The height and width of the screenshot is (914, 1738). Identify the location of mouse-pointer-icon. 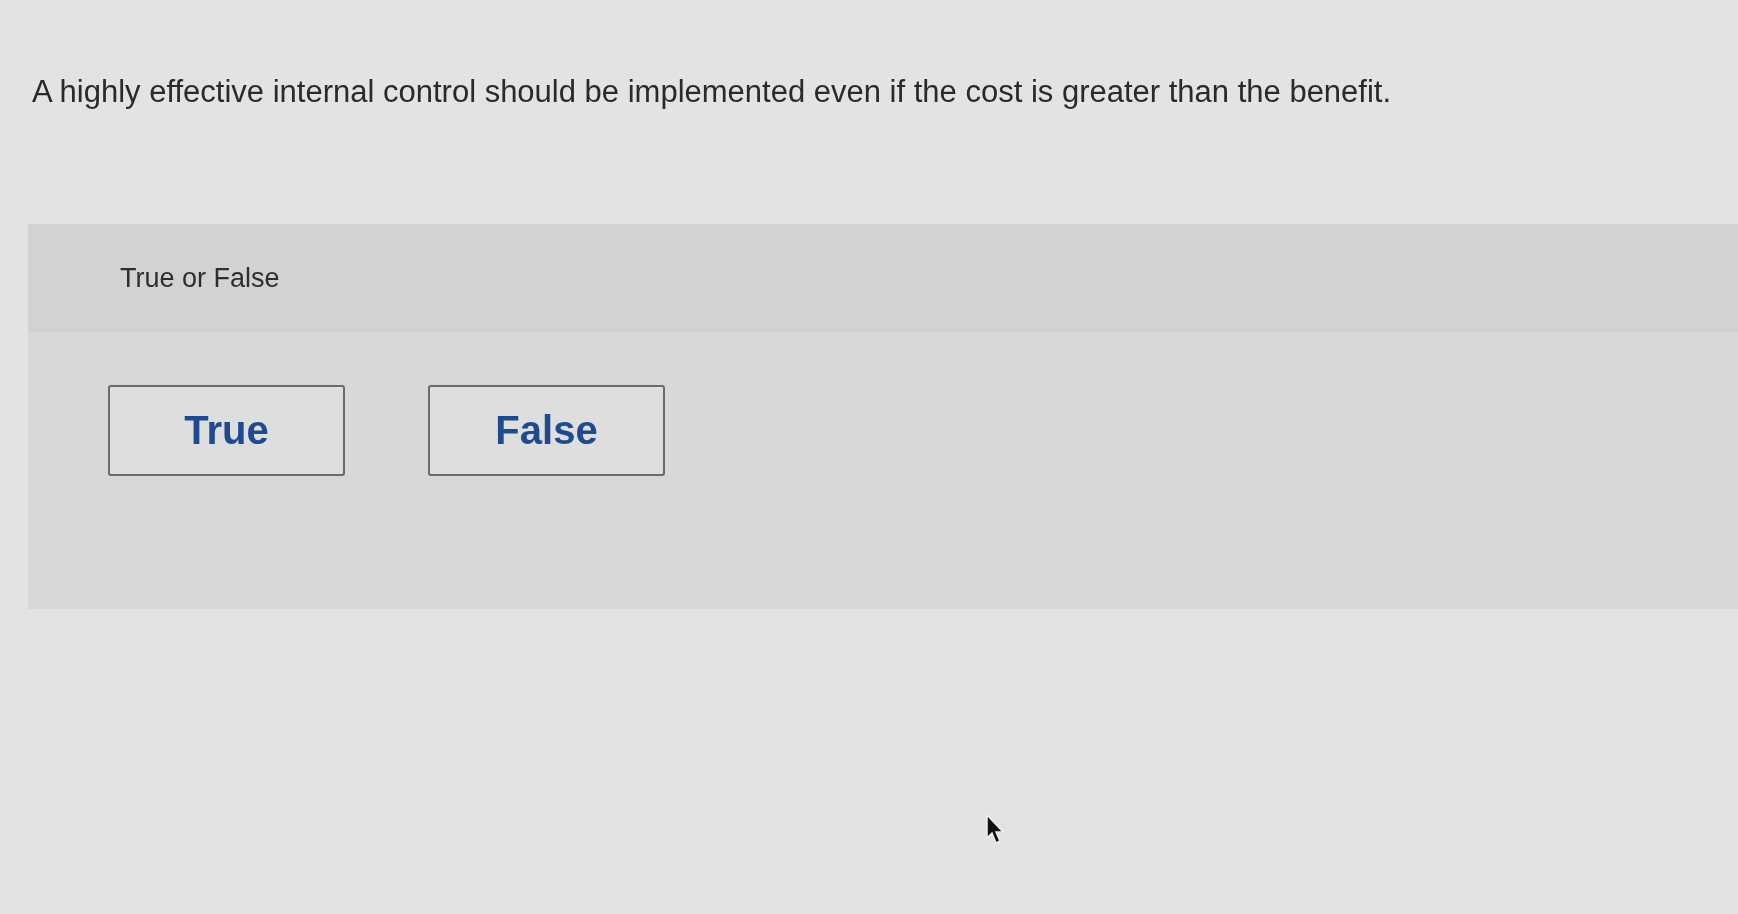
(996, 830).